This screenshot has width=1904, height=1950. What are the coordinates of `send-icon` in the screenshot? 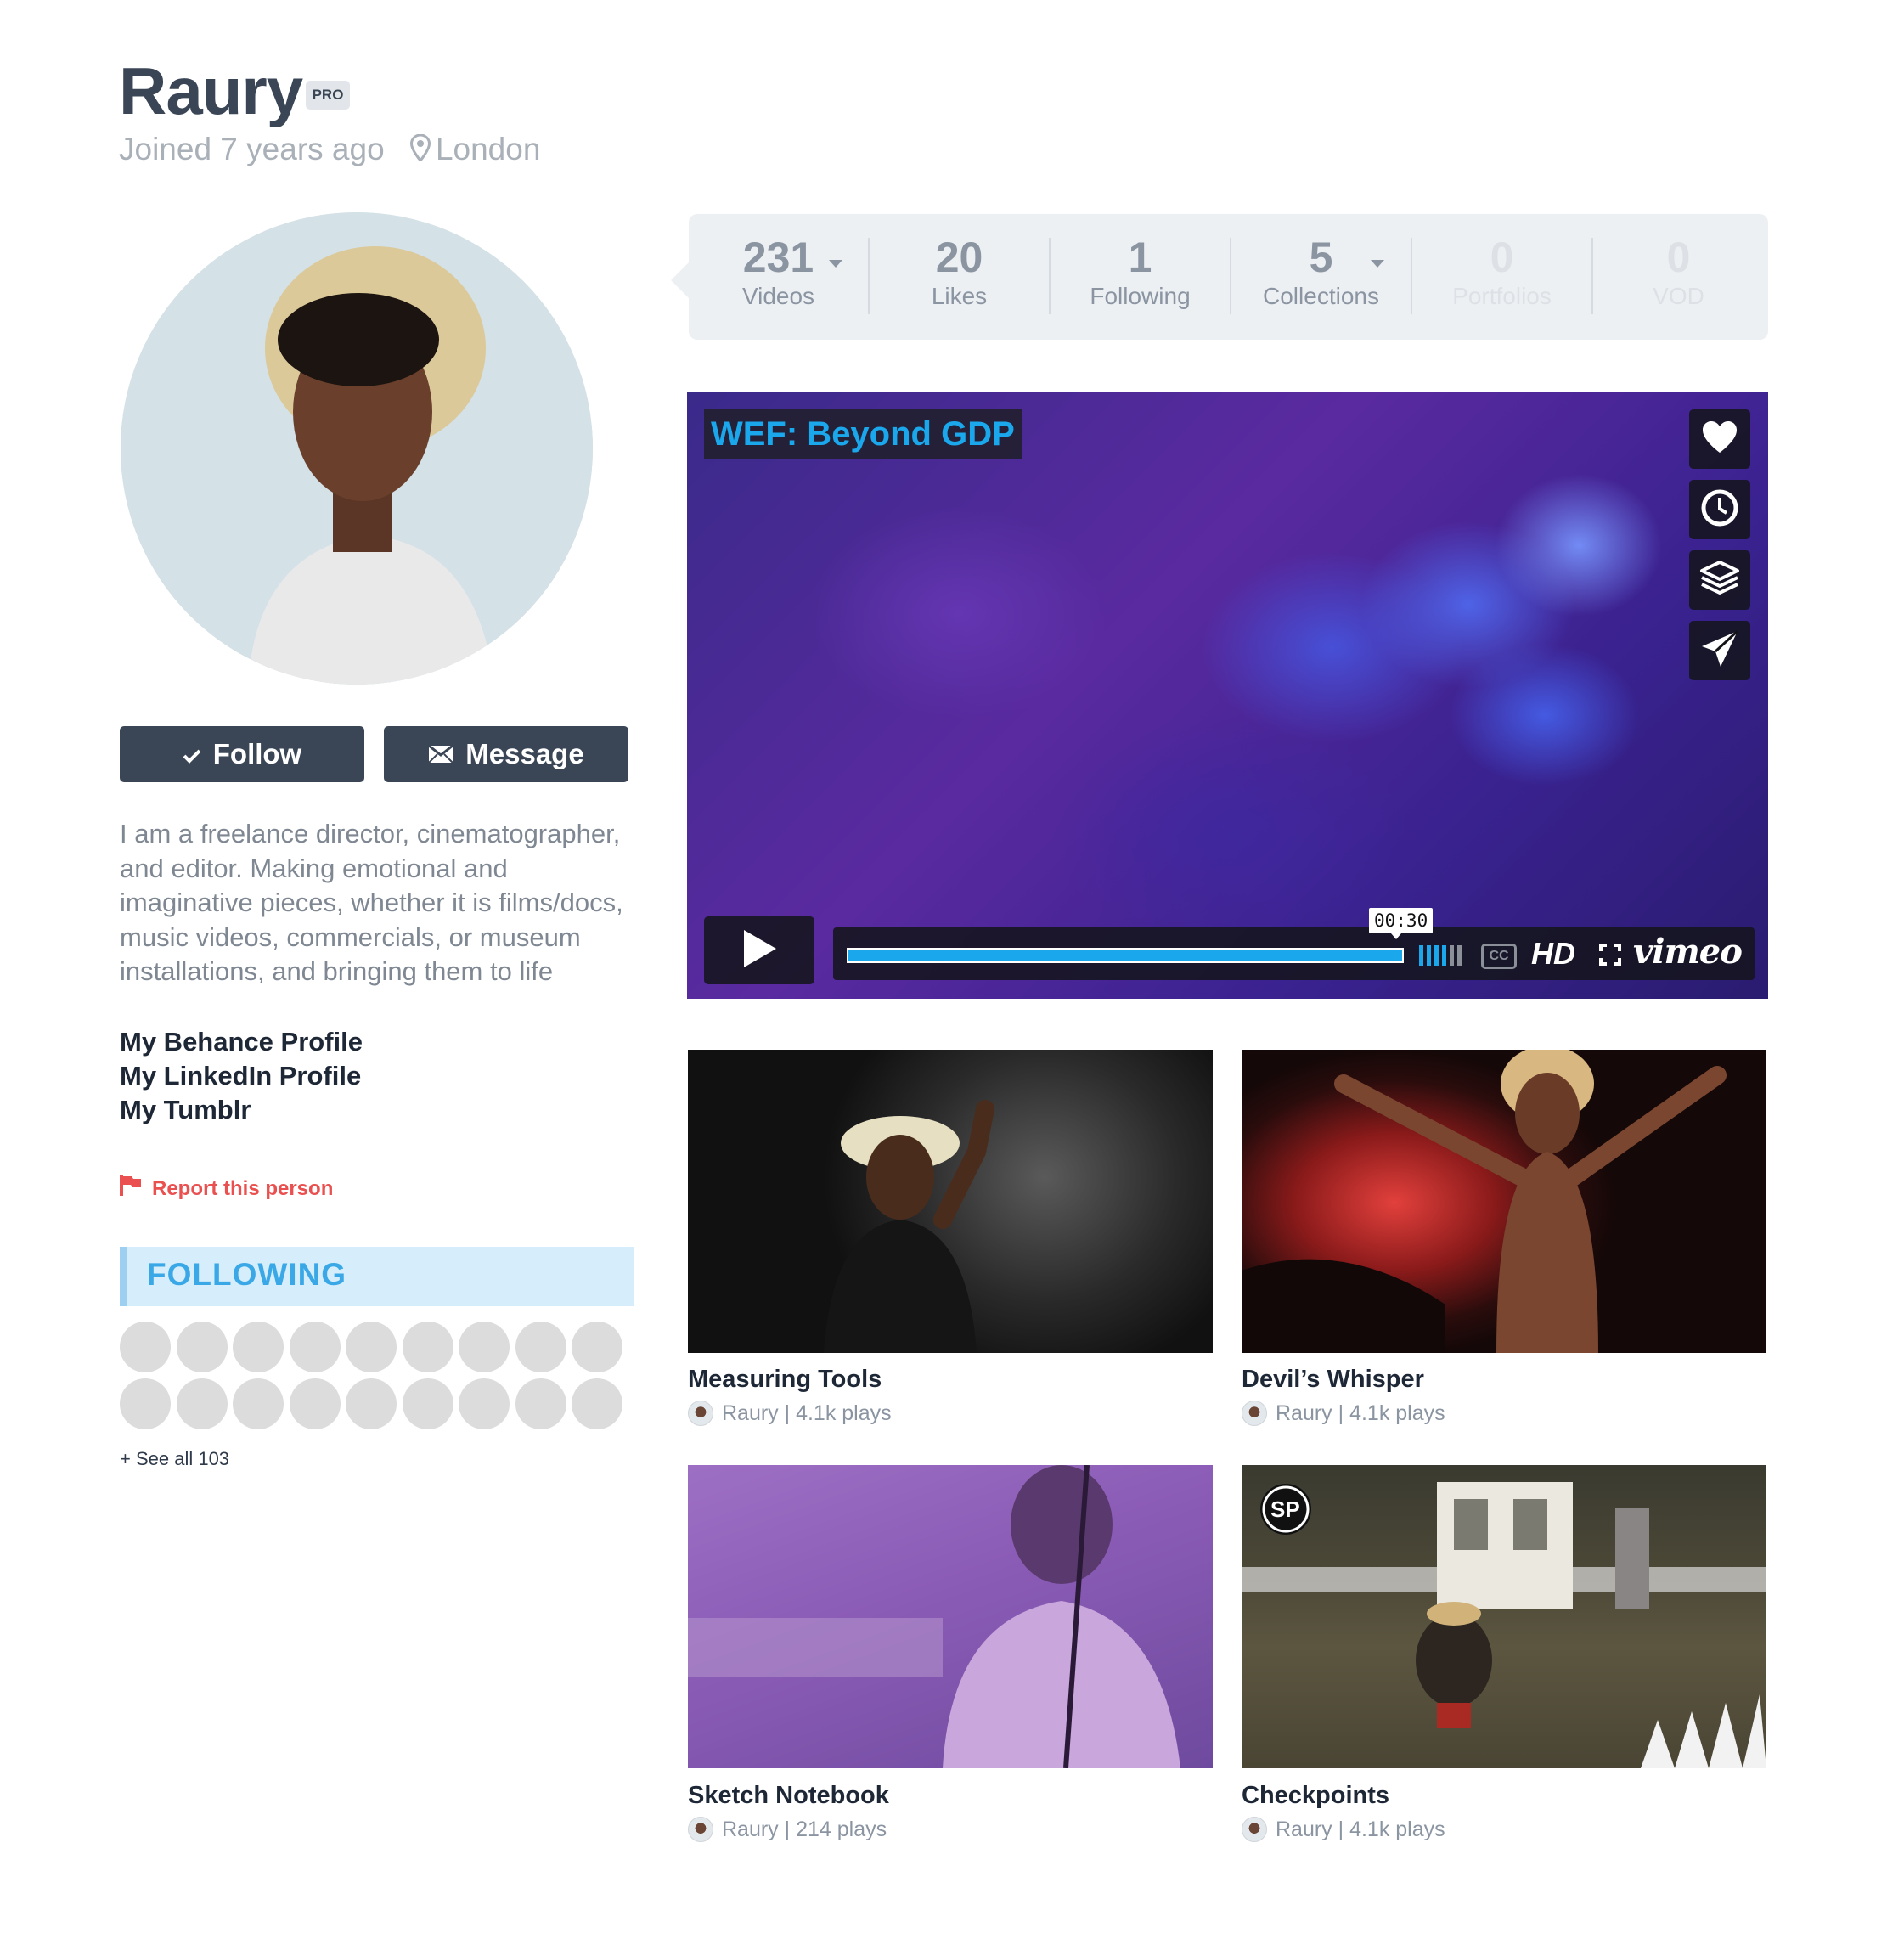 It's located at (1720, 651).